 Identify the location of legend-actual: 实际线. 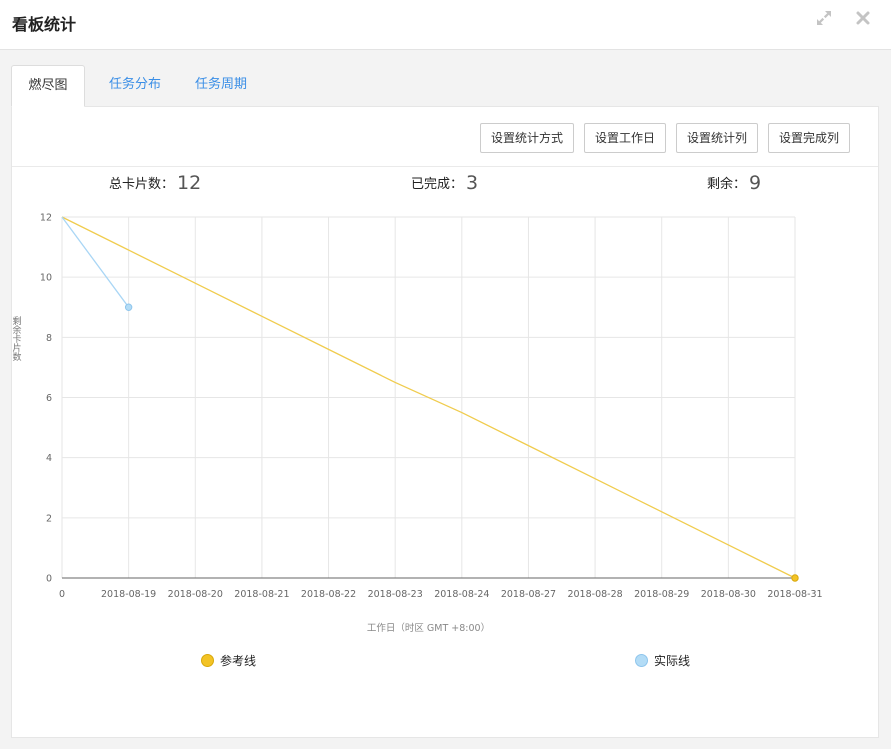
(662, 660).